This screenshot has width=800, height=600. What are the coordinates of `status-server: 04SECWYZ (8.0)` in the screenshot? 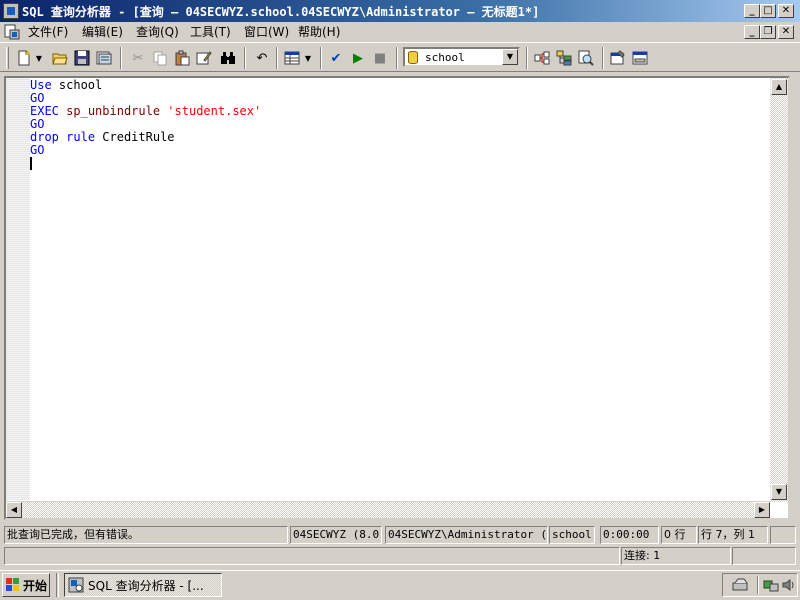 It's located at (336, 535).